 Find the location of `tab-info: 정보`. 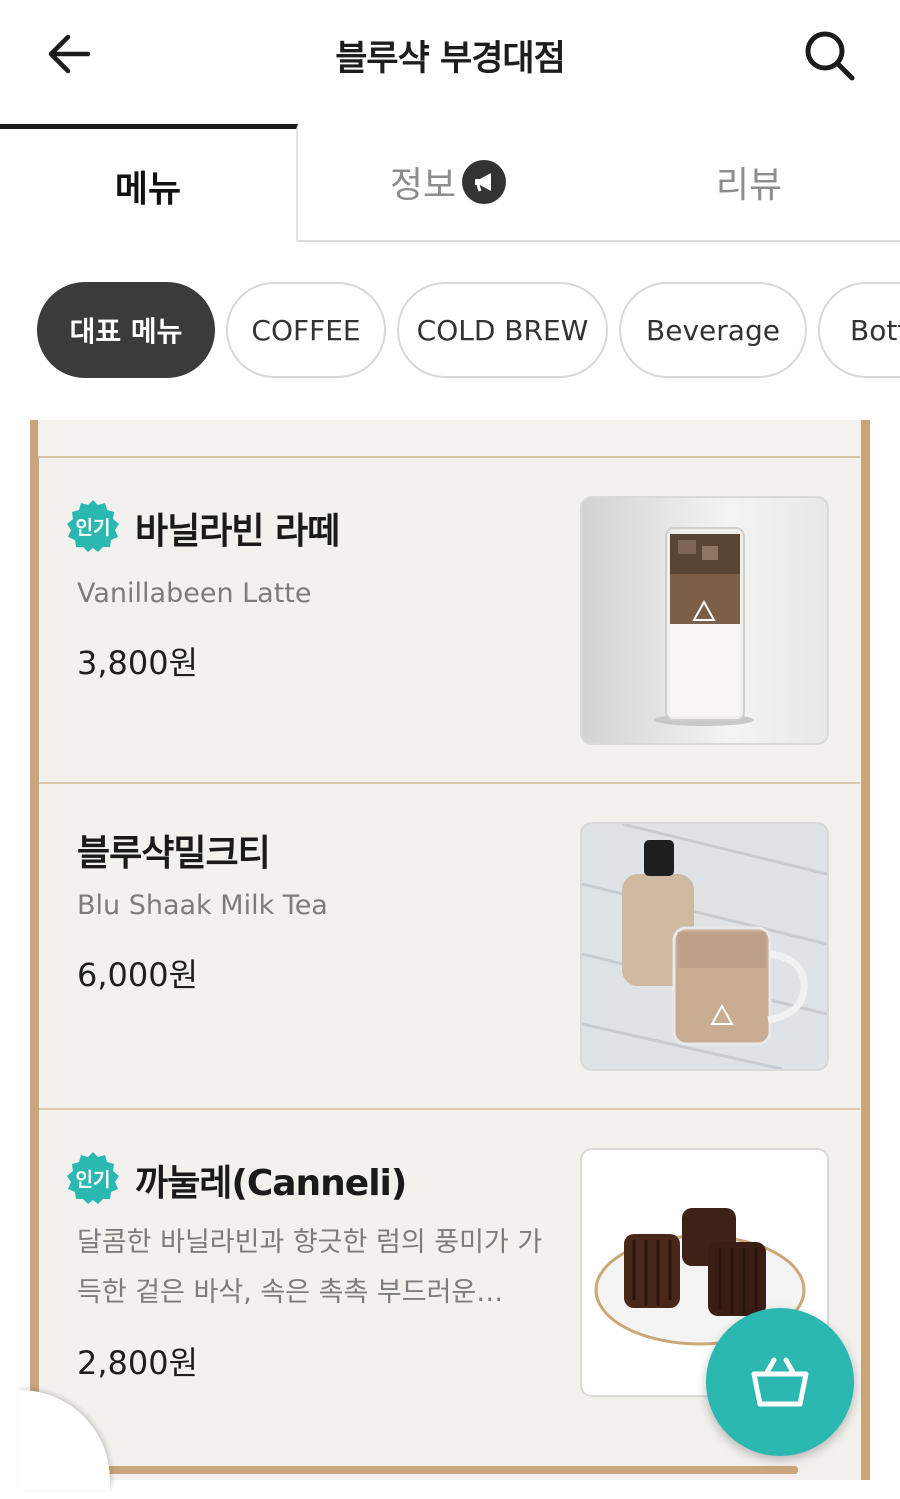

tab-info: 정보 is located at coordinates (448, 183).